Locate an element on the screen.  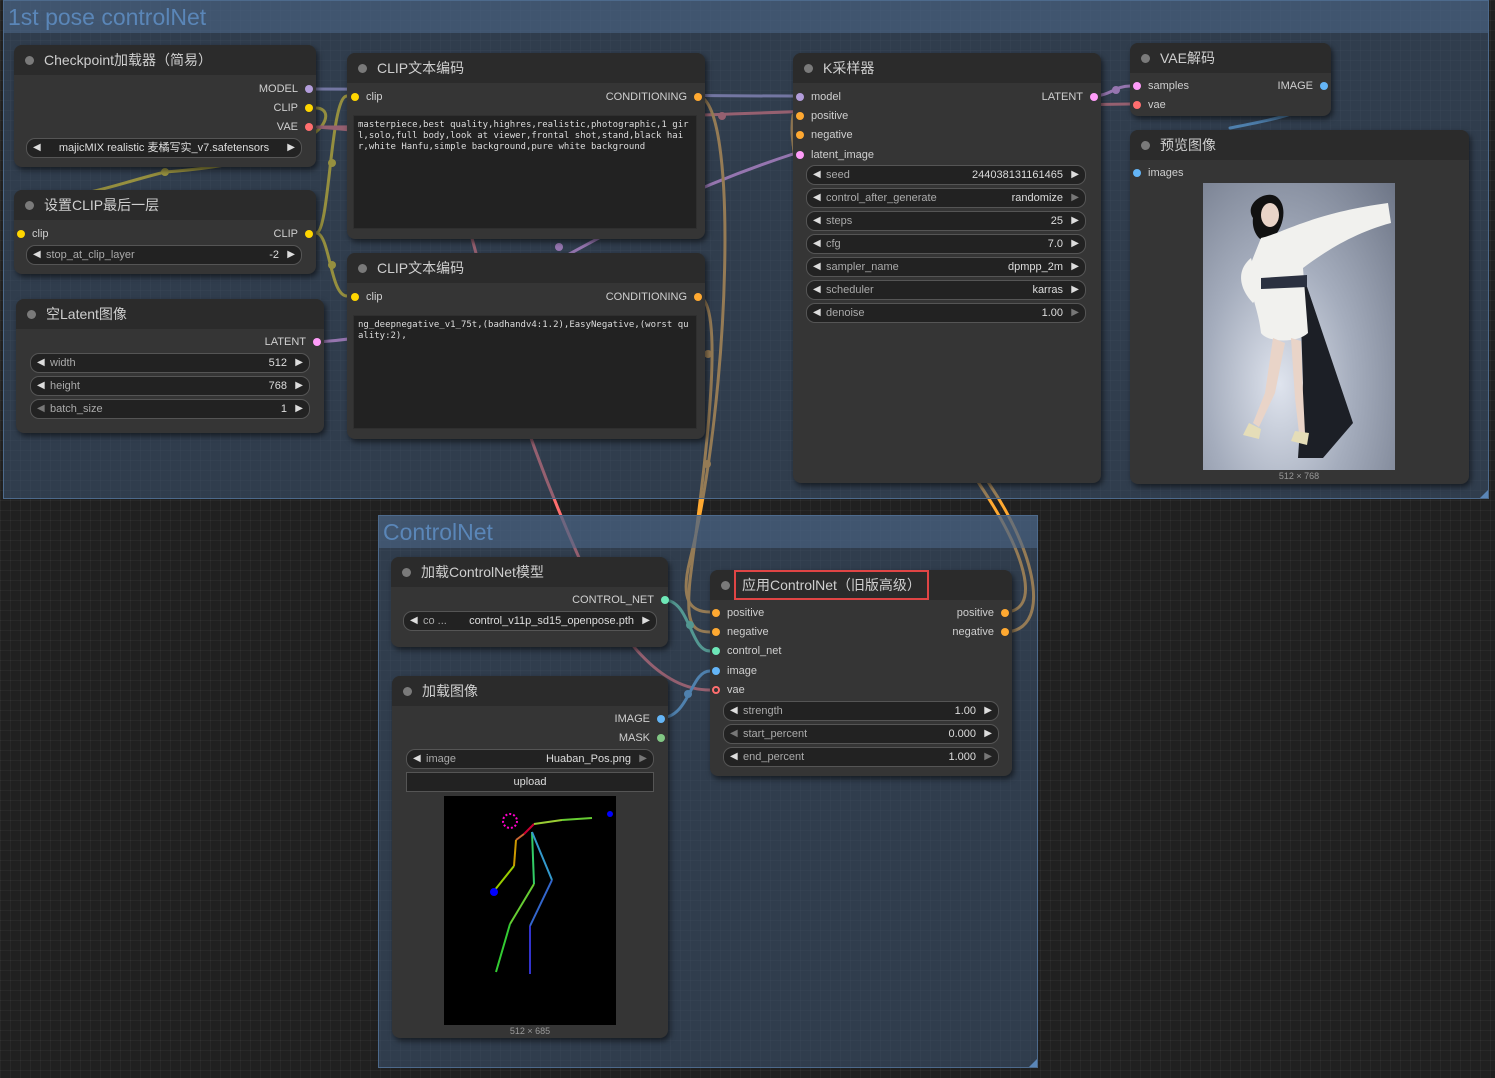
input-image: image is located at coordinates (734, 671).